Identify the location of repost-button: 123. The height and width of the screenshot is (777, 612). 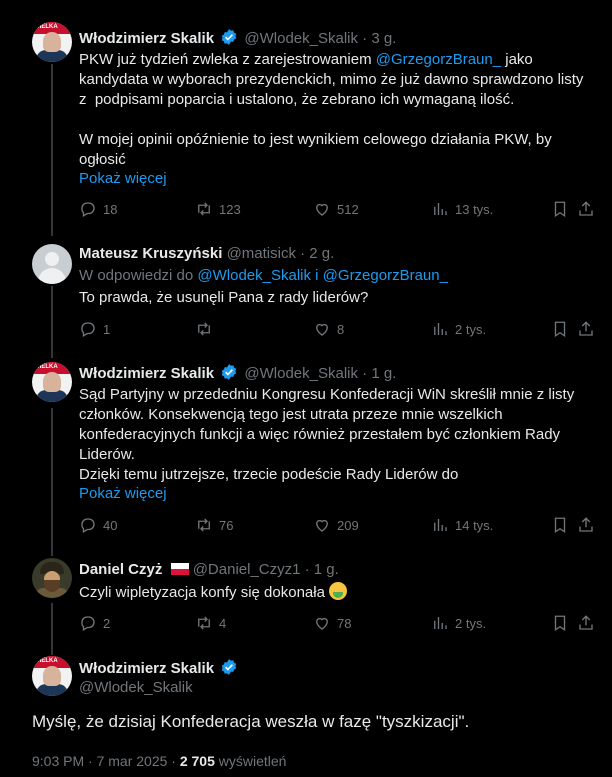
(218, 209).